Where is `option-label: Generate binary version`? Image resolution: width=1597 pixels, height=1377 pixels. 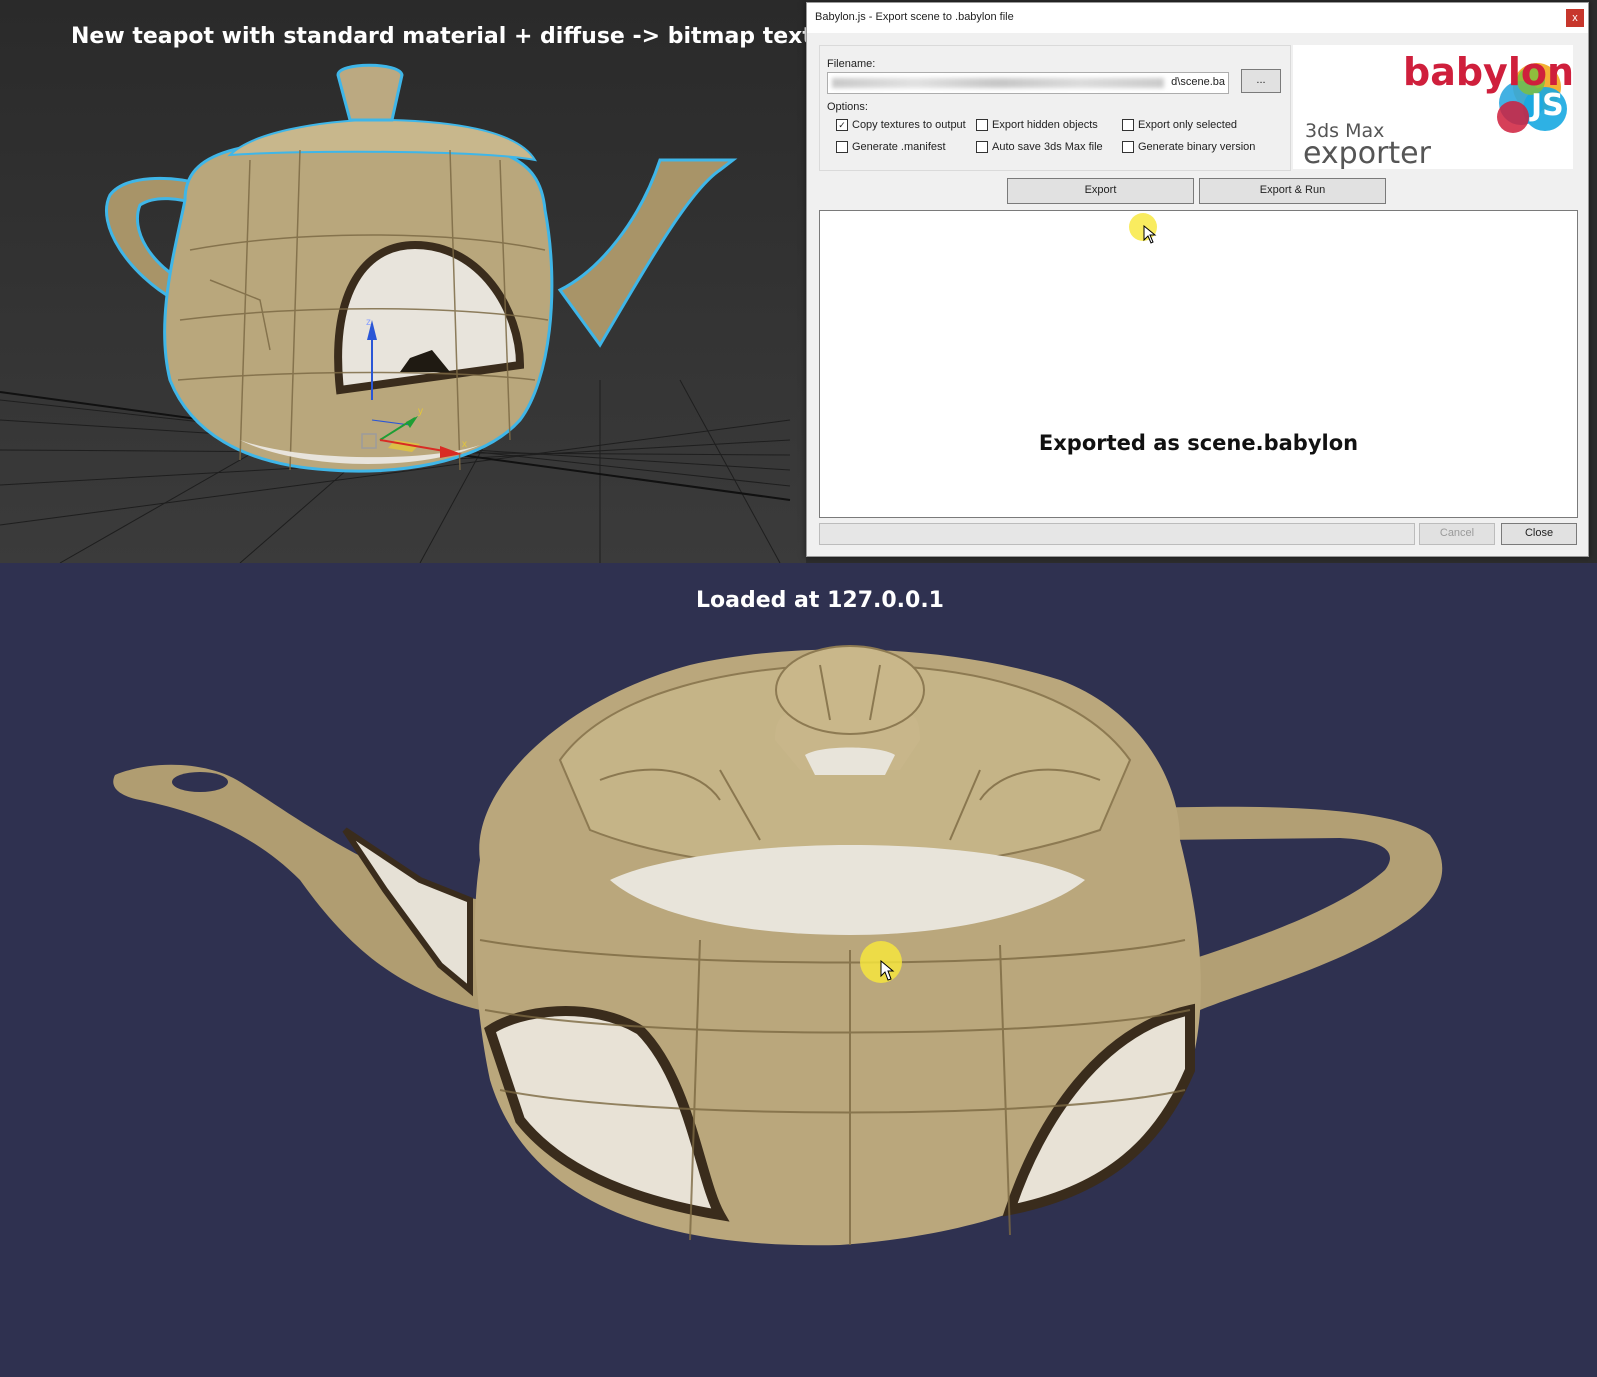
option-label: Generate binary version is located at coordinates (1197, 147).